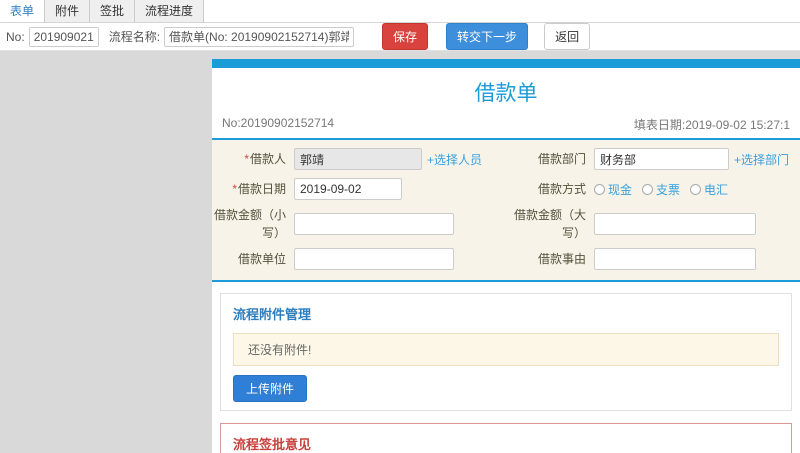 The width and height of the screenshot is (800, 453). I want to click on toolbar: No: 流程名称: 保存 转交下一步 返回, so click(400, 37).